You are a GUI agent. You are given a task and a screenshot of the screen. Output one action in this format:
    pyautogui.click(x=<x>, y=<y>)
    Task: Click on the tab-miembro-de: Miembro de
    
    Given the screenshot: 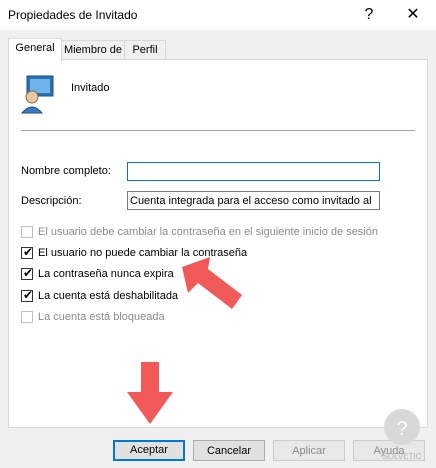 What is the action you would take?
    pyautogui.click(x=93, y=50)
    